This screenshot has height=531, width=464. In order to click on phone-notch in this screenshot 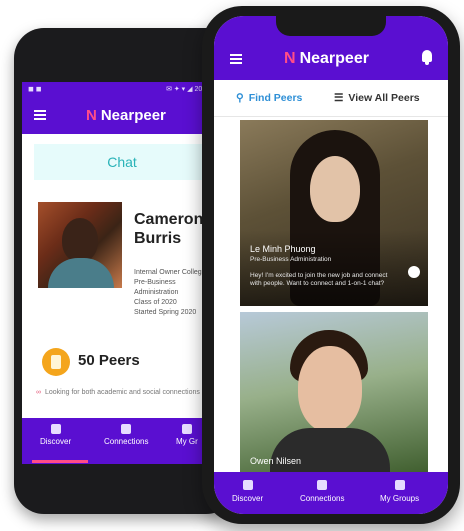, I will do `click(331, 26)`.